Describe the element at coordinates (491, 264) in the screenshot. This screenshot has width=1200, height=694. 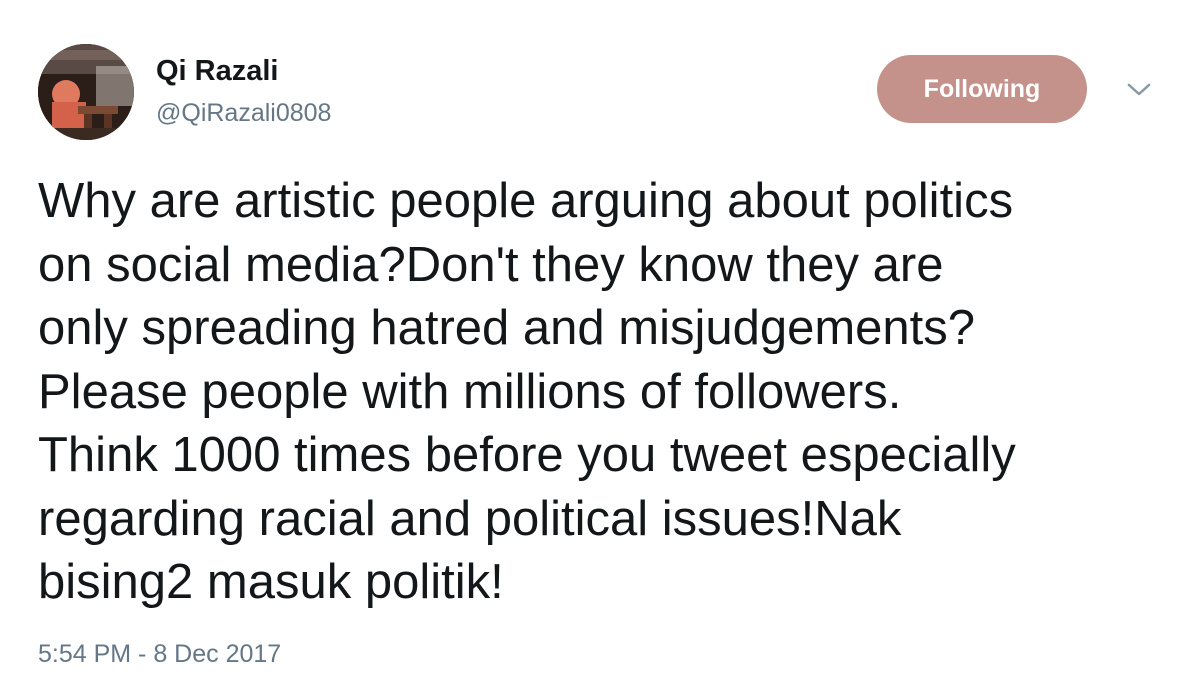
I see `tweet-text-line: on social media?Don't they know they are` at that location.